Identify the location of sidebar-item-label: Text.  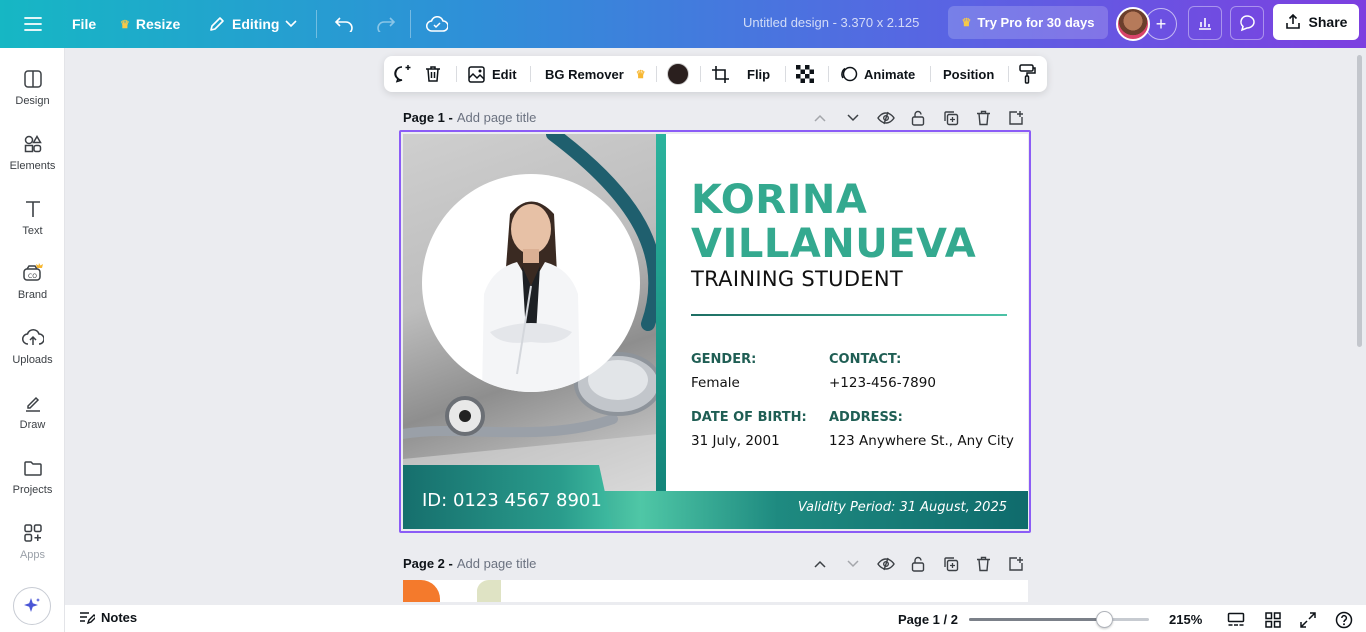
(32, 231).